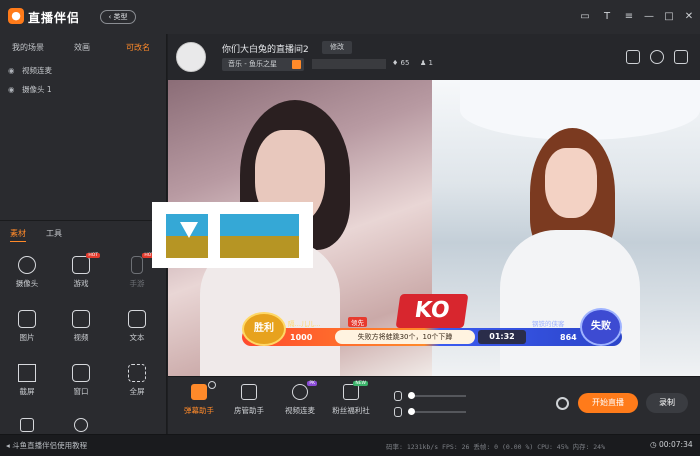 The height and width of the screenshot is (456, 700). What do you see at coordinates (27, 391) in the screenshot?
I see `material-label: 截屏` at bounding box center [27, 391].